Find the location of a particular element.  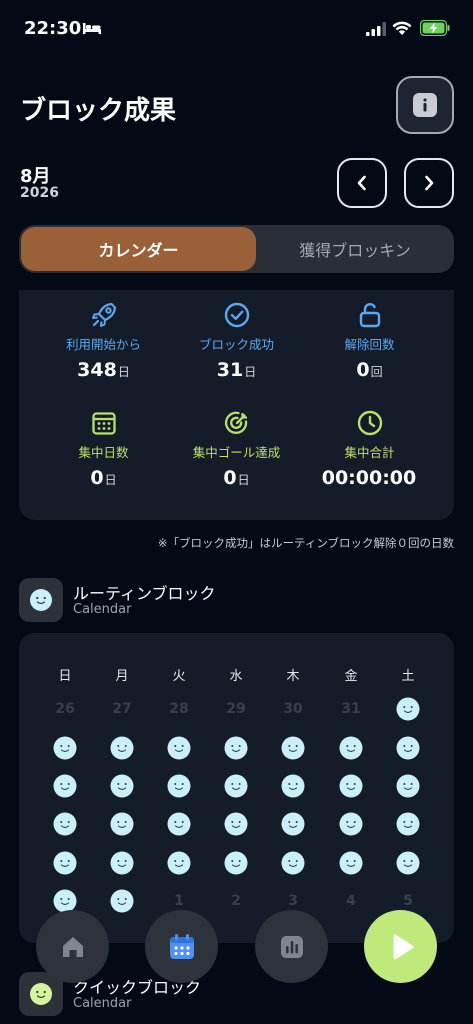

stat-unlock-count: 解除回数 0回 is located at coordinates (369, 340).